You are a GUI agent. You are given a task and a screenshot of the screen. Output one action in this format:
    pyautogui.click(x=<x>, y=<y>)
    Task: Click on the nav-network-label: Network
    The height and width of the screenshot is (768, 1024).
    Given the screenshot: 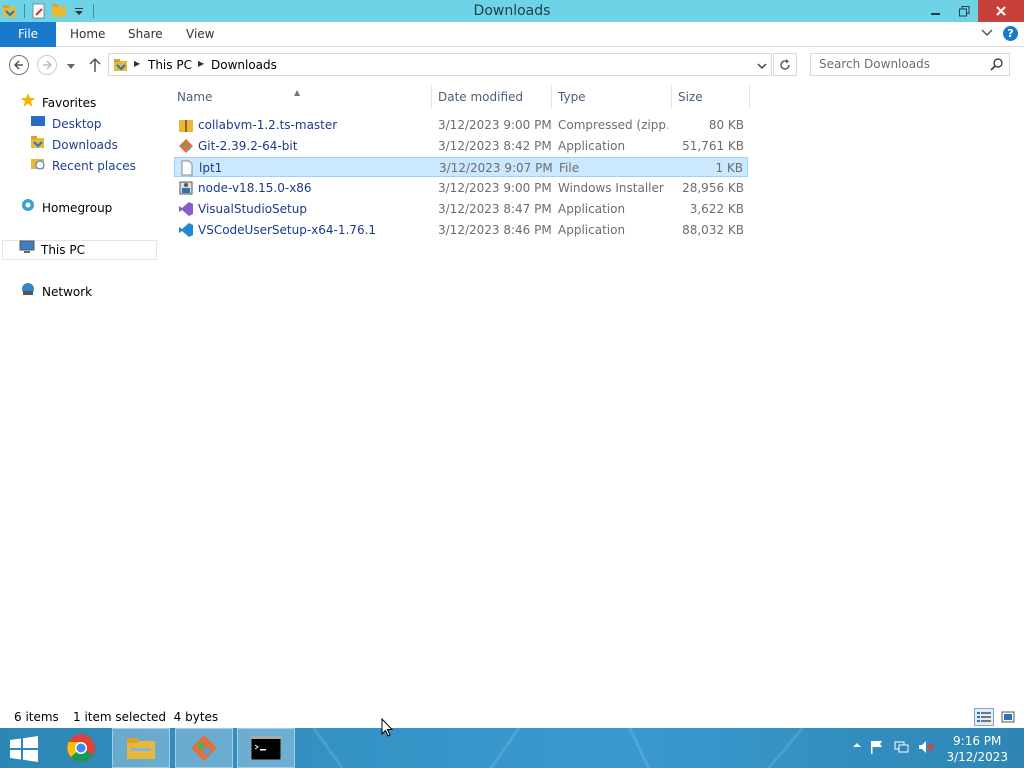 What is the action you would take?
    pyautogui.click(x=67, y=292)
    